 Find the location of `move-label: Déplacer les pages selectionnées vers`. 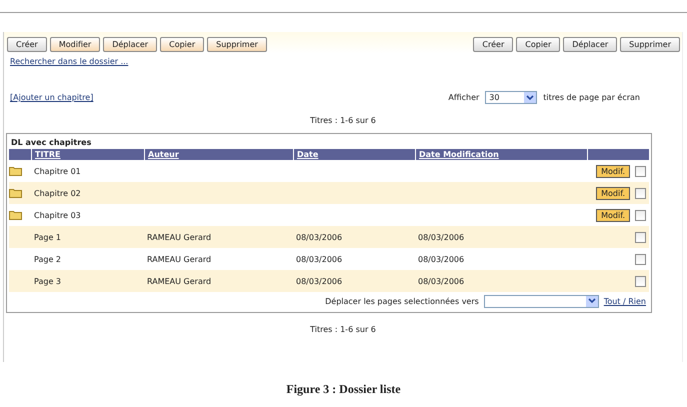

move-label: Déplacer les pages selectionnées vers is located at coordinates (402, 301).